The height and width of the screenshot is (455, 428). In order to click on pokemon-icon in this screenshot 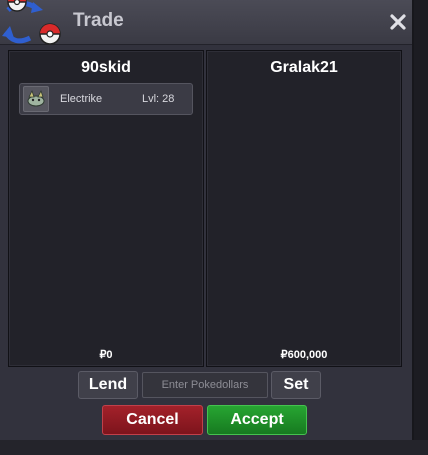, I will do `click(36, 99)`.